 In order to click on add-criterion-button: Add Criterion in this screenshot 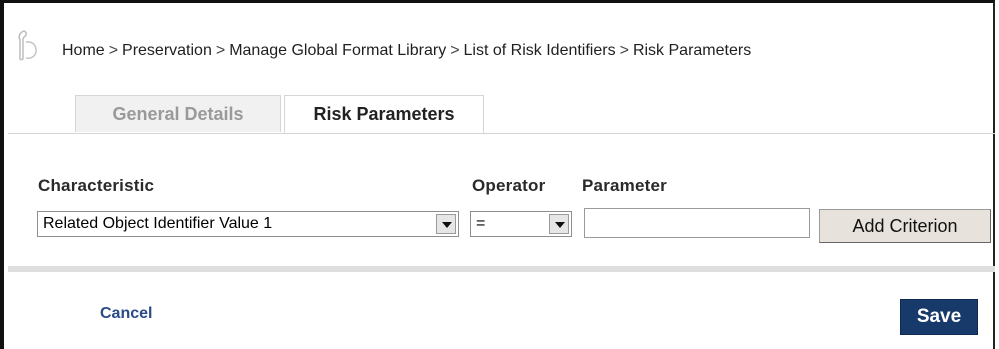, I will do `click(905, 226)`.